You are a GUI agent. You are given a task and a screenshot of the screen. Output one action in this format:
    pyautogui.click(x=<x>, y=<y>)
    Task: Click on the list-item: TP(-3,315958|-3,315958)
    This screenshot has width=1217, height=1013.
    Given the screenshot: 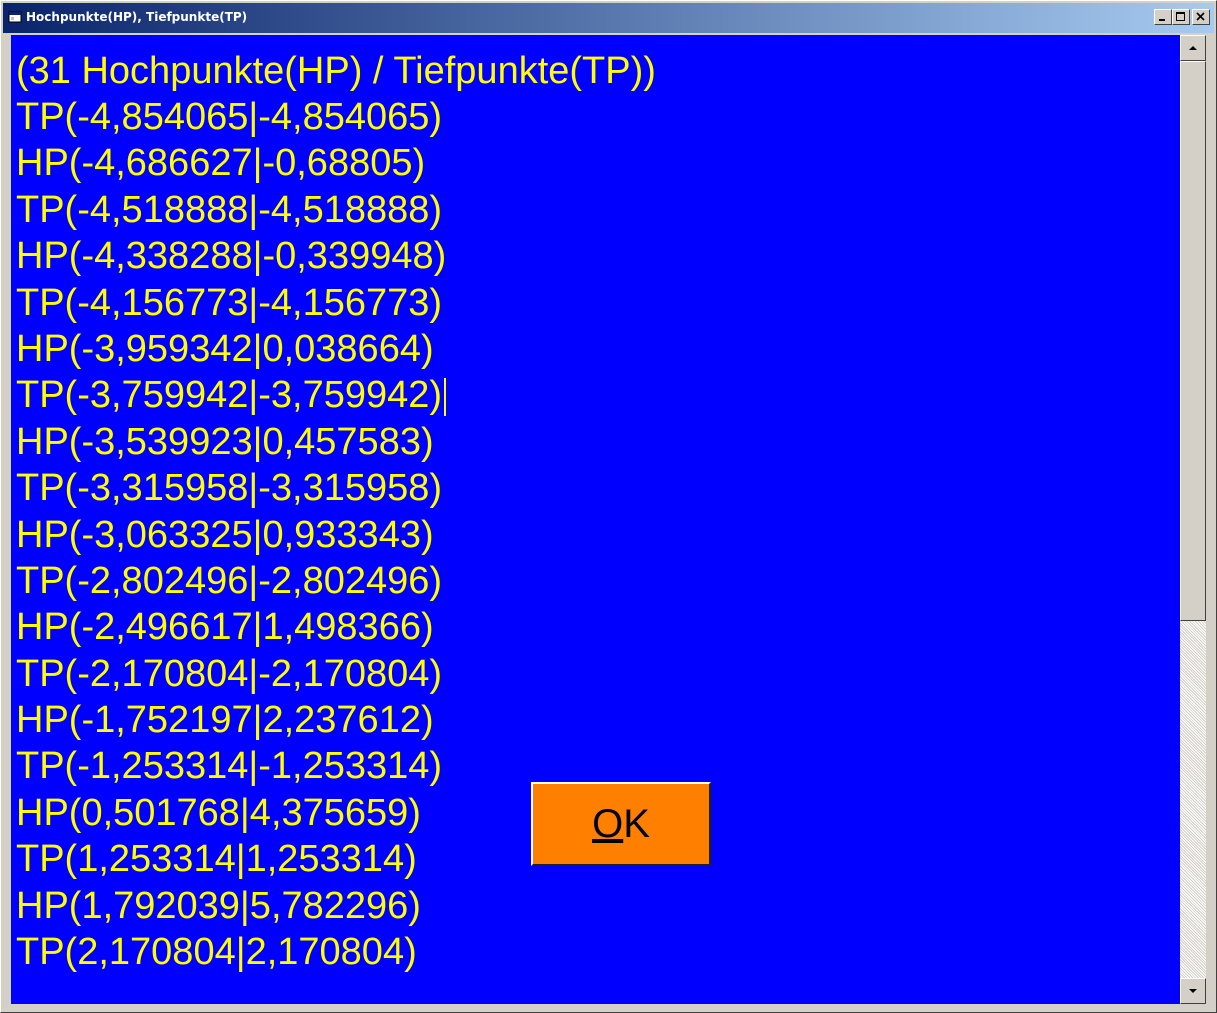 What is the action you would take?
    pyautogui.click(x=229, y=488)
    